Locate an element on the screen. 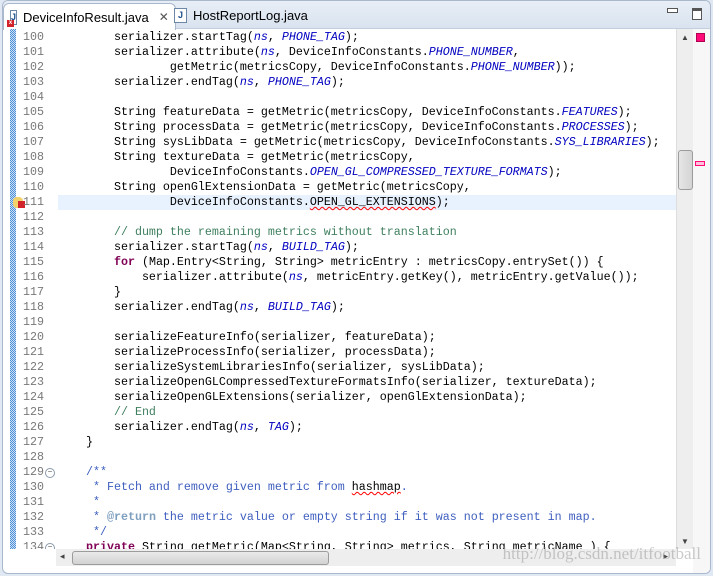 This screenshot has width=713, height=576. overview-ruler is located at coordinates (701, 301).